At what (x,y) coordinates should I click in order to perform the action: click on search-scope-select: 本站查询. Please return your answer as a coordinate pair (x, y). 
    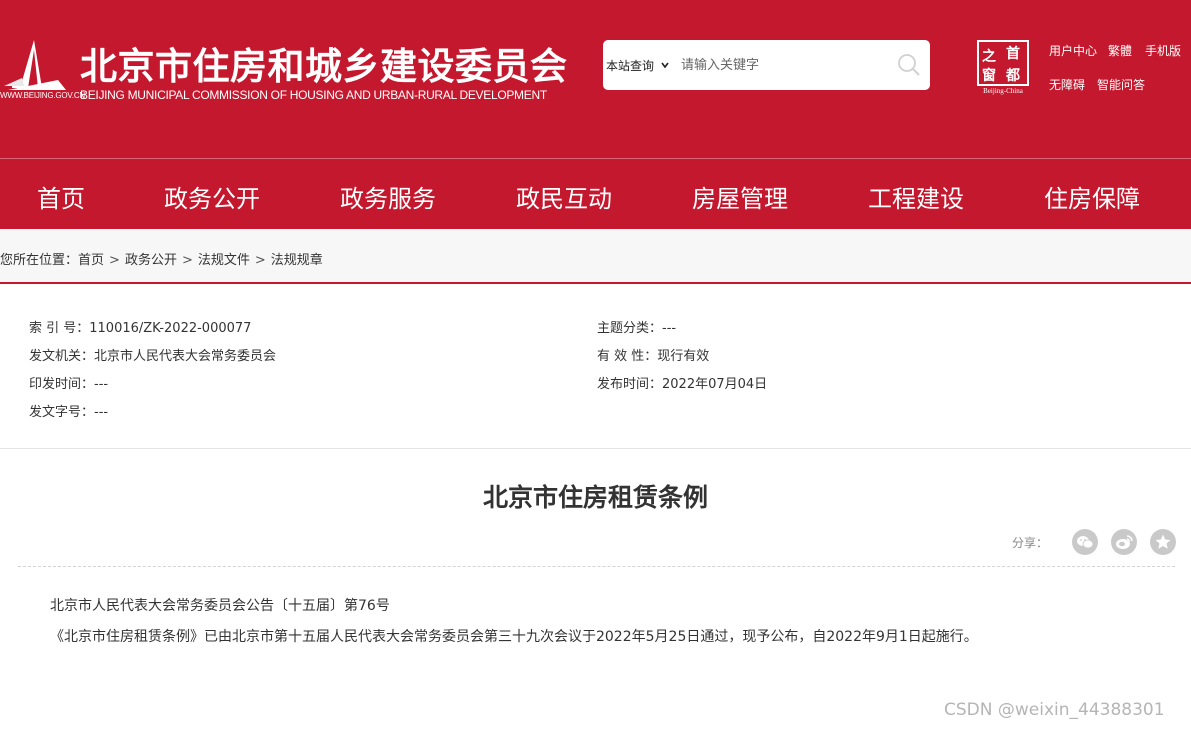
    Looking at the image, I should click on (637, 65).